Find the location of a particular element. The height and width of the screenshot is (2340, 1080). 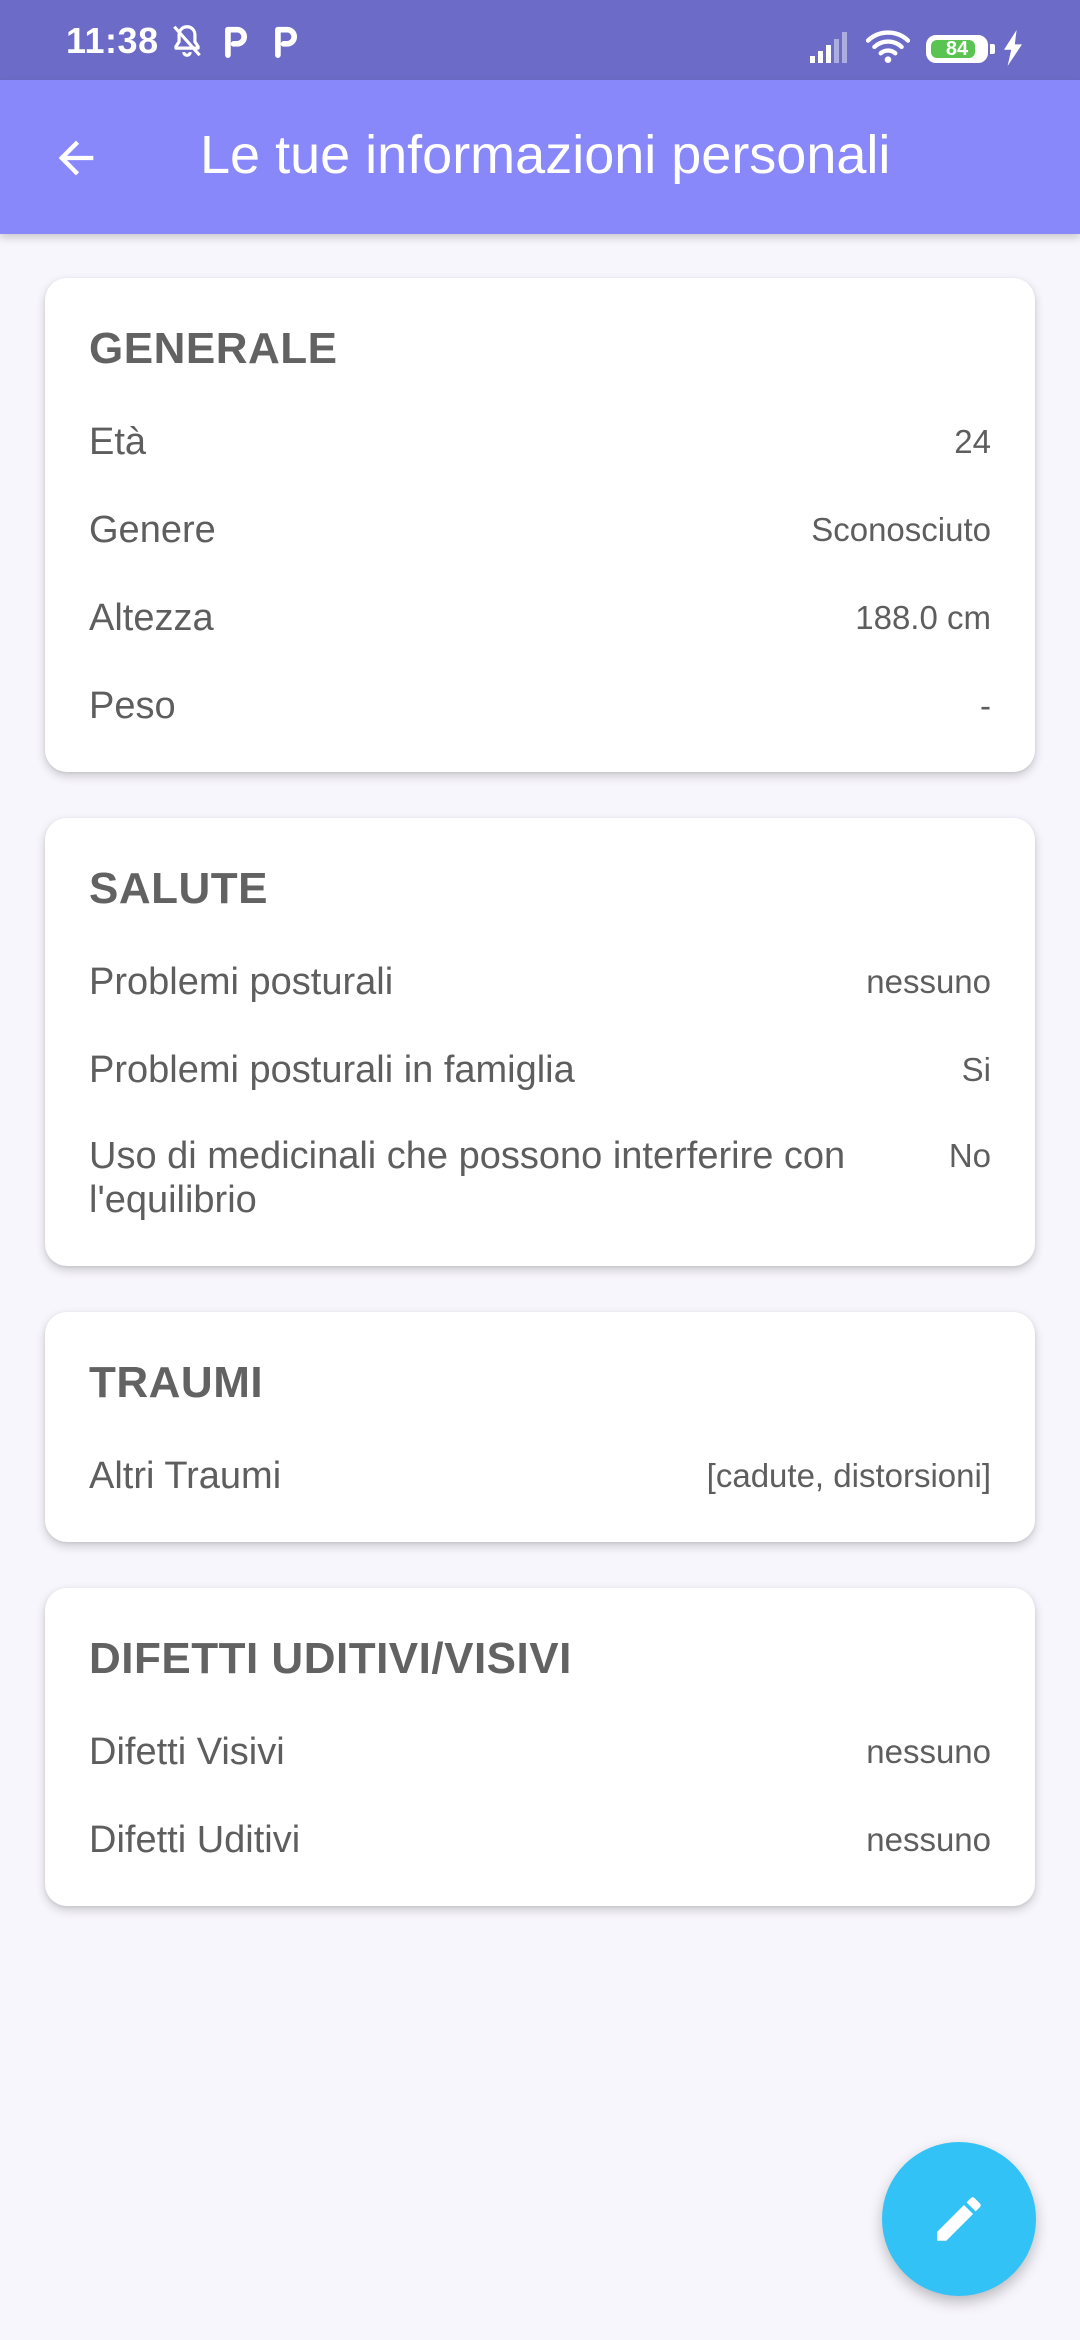

row-label: Peso is located at coordinates (132, 706).